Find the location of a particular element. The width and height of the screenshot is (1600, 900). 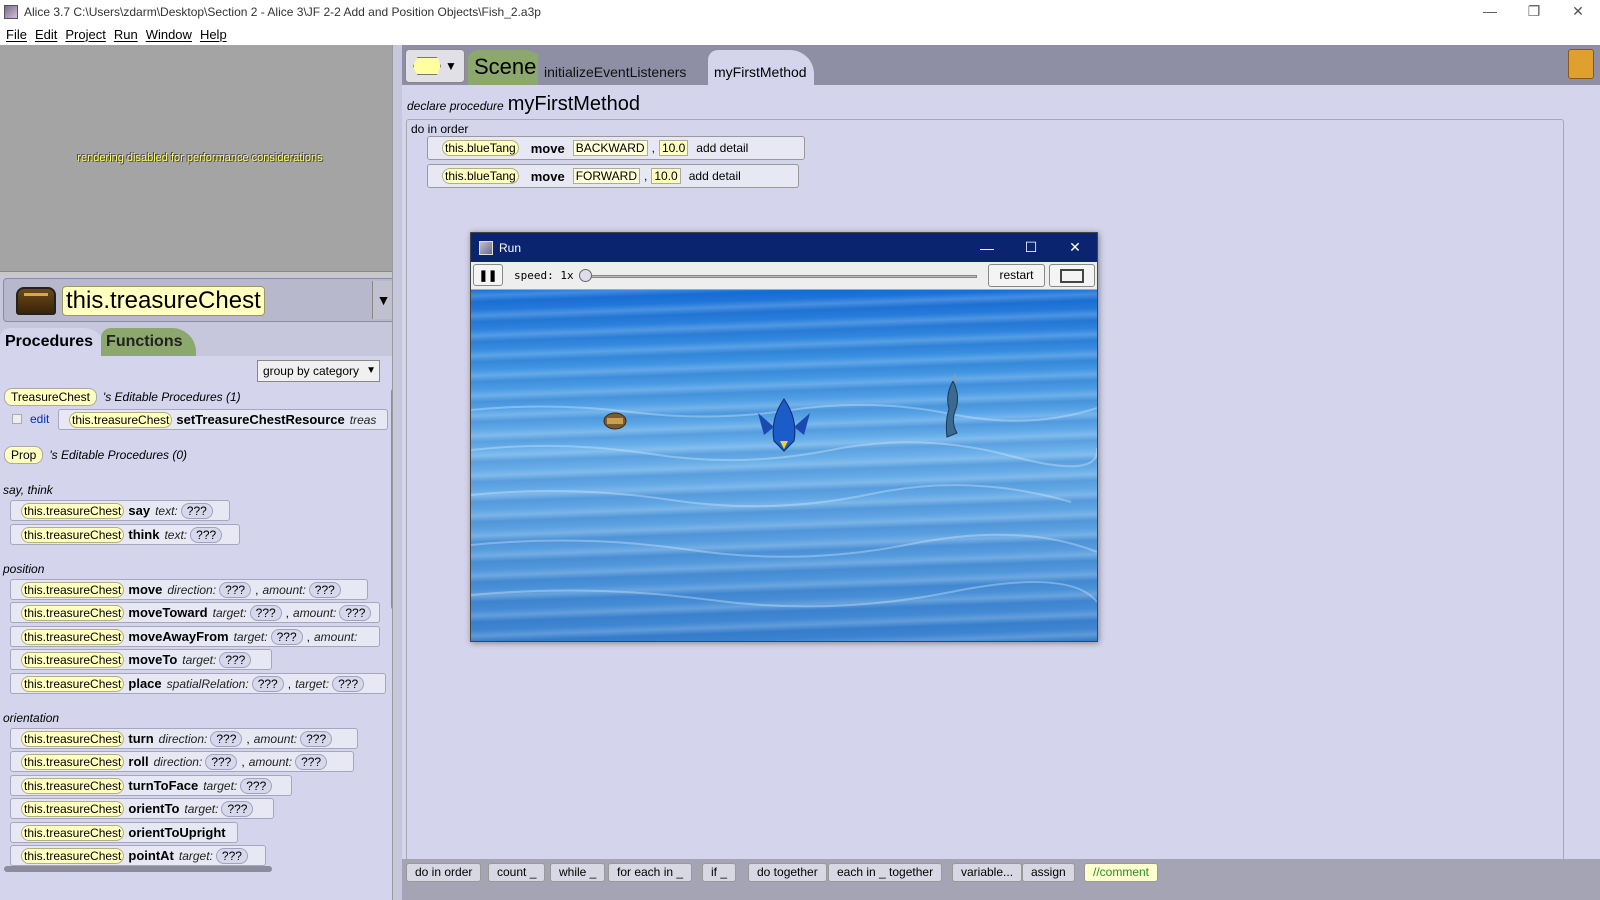

speed-slider is located at coordinates (780, 276).